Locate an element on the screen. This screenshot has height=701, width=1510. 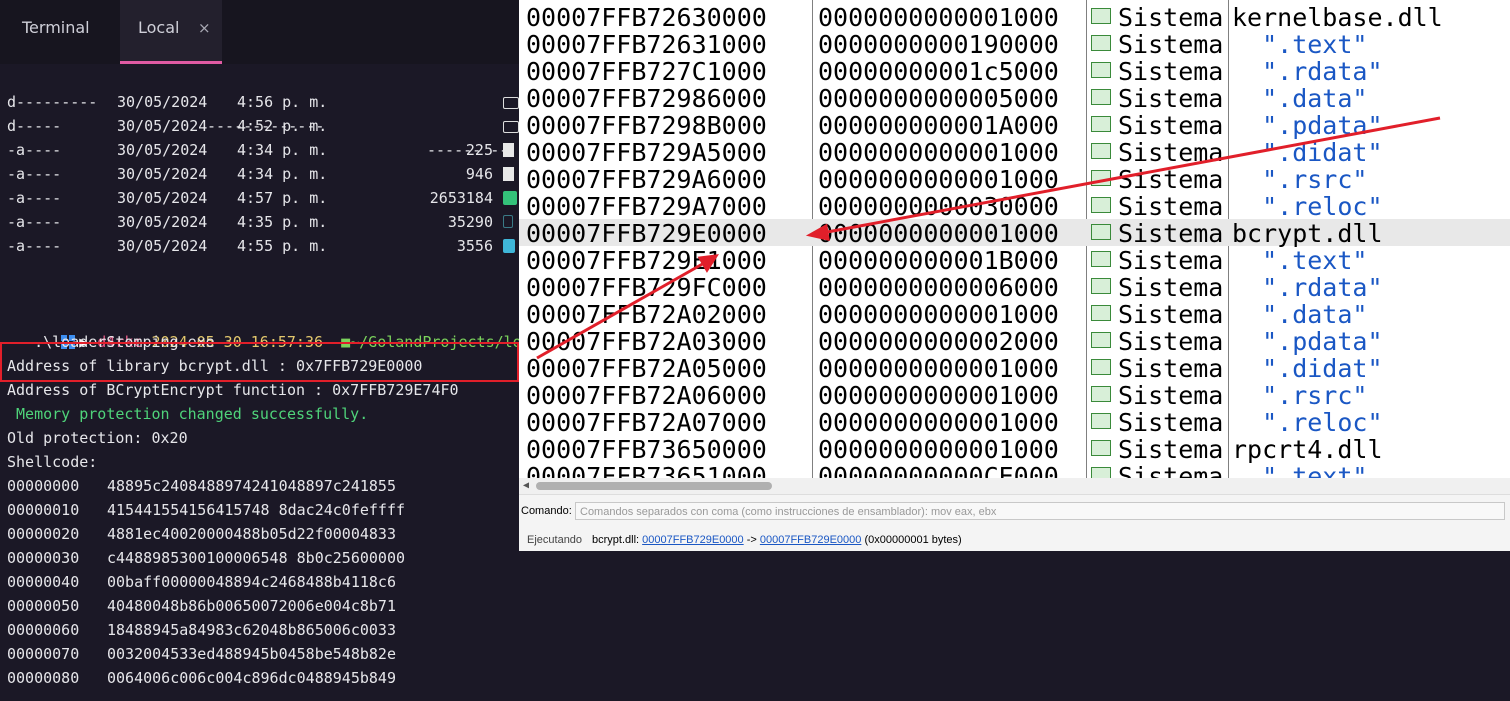
listing-time: 4:34 p. m. is located at coordinates (282, 174).